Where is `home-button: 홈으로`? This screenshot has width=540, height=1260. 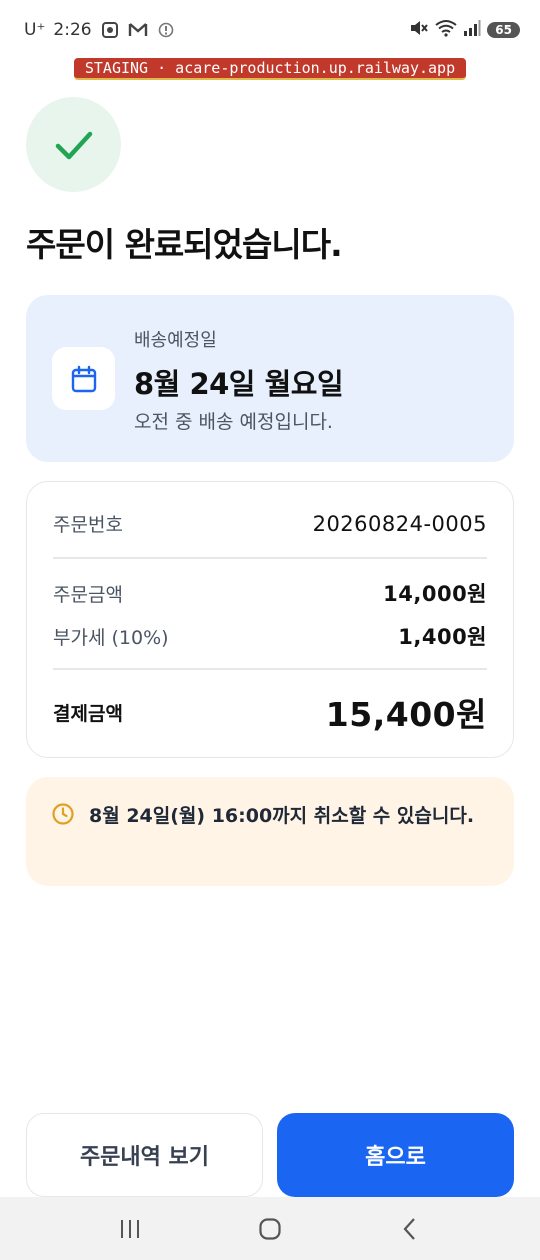 home-button: 홈으로 is located at coordinates (395, 1155).